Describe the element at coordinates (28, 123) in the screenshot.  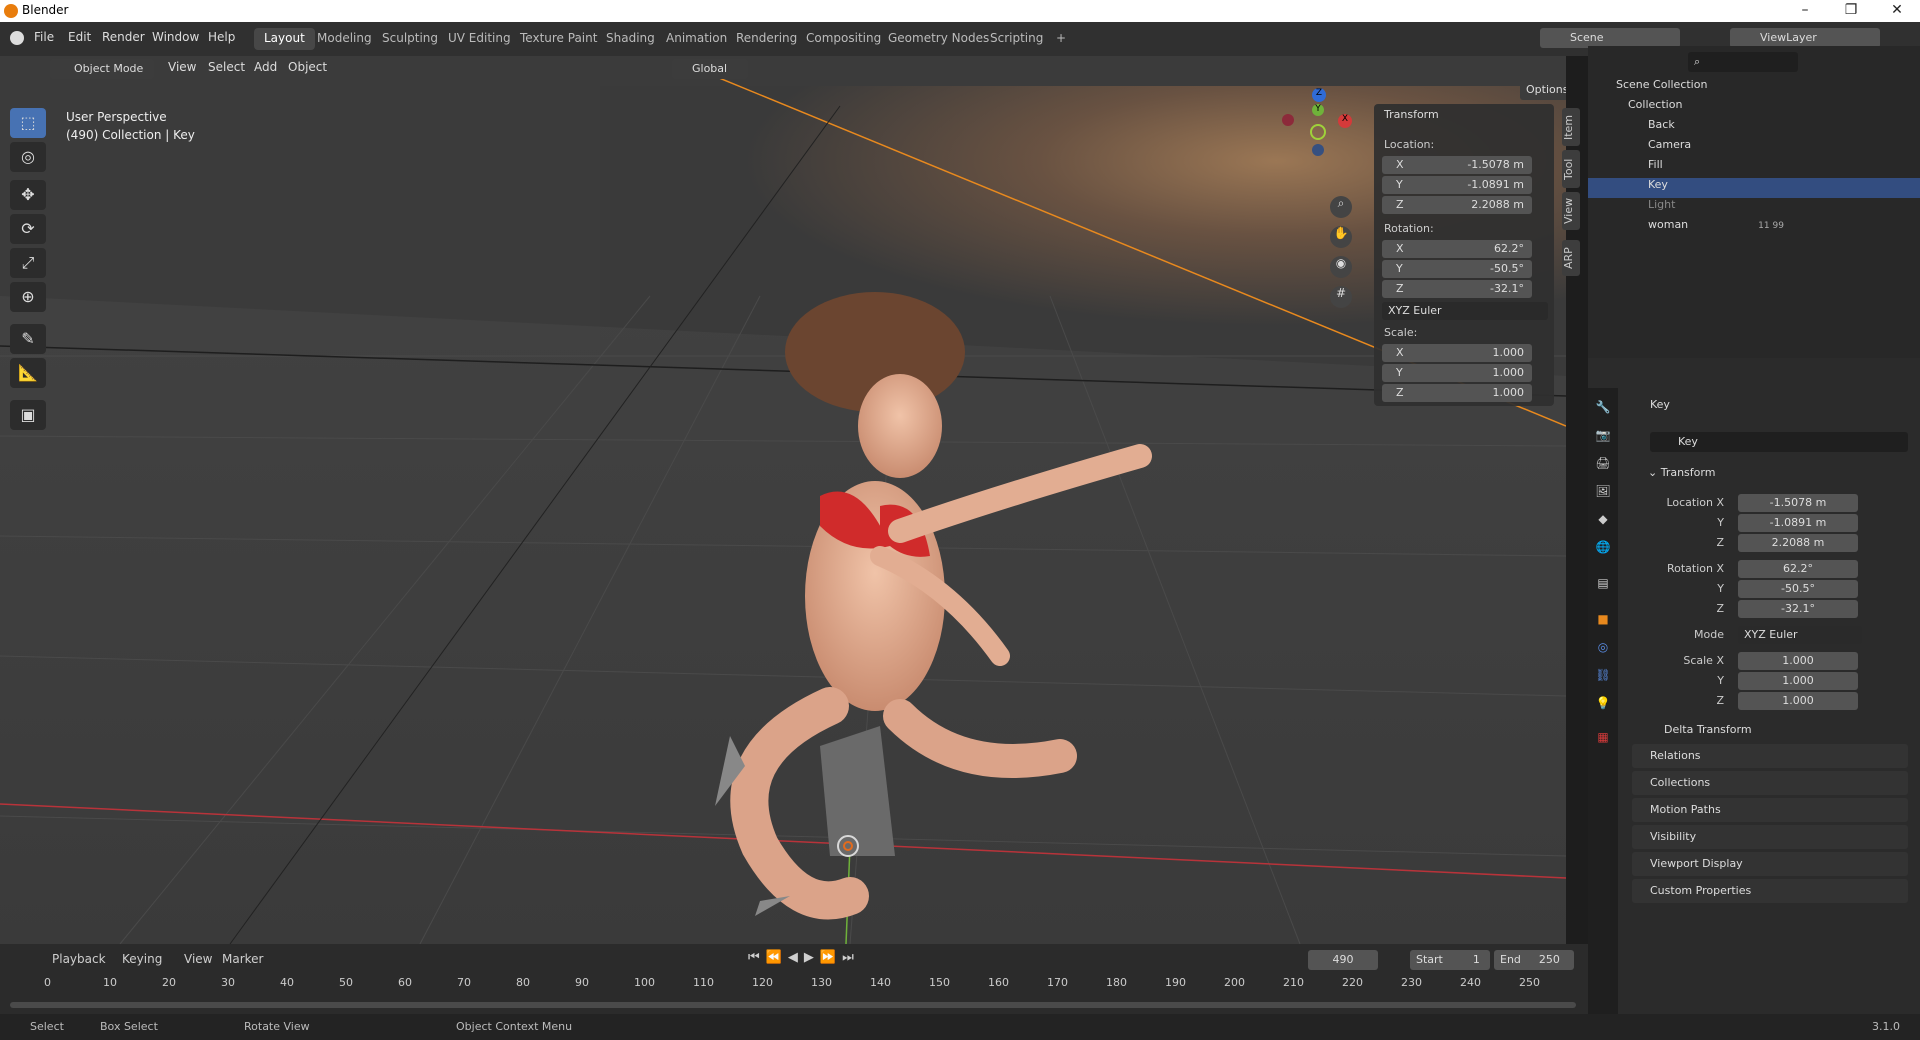
I see `select-box-tool-icon: ⬚` at that location.